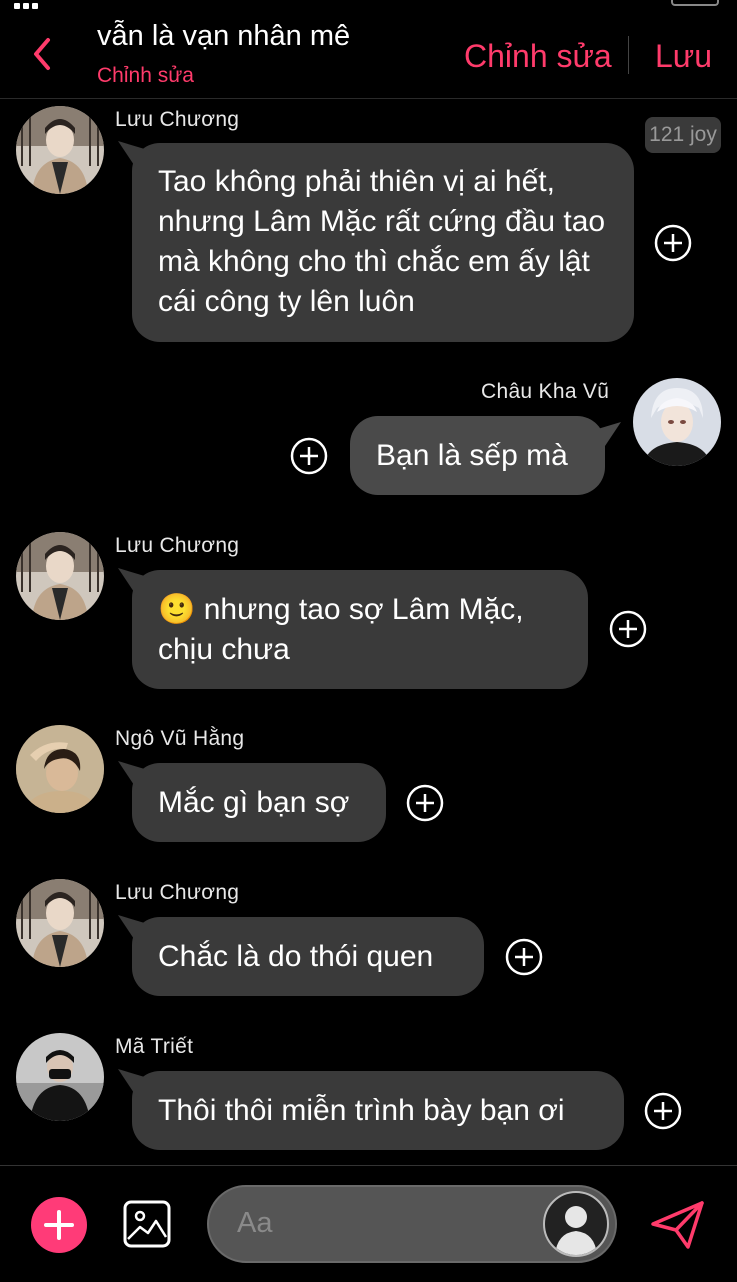  Describe the element at coordinates (145, 75) in the screenshot. I see `page-subtitle: Chỉnh sửa` at that location.